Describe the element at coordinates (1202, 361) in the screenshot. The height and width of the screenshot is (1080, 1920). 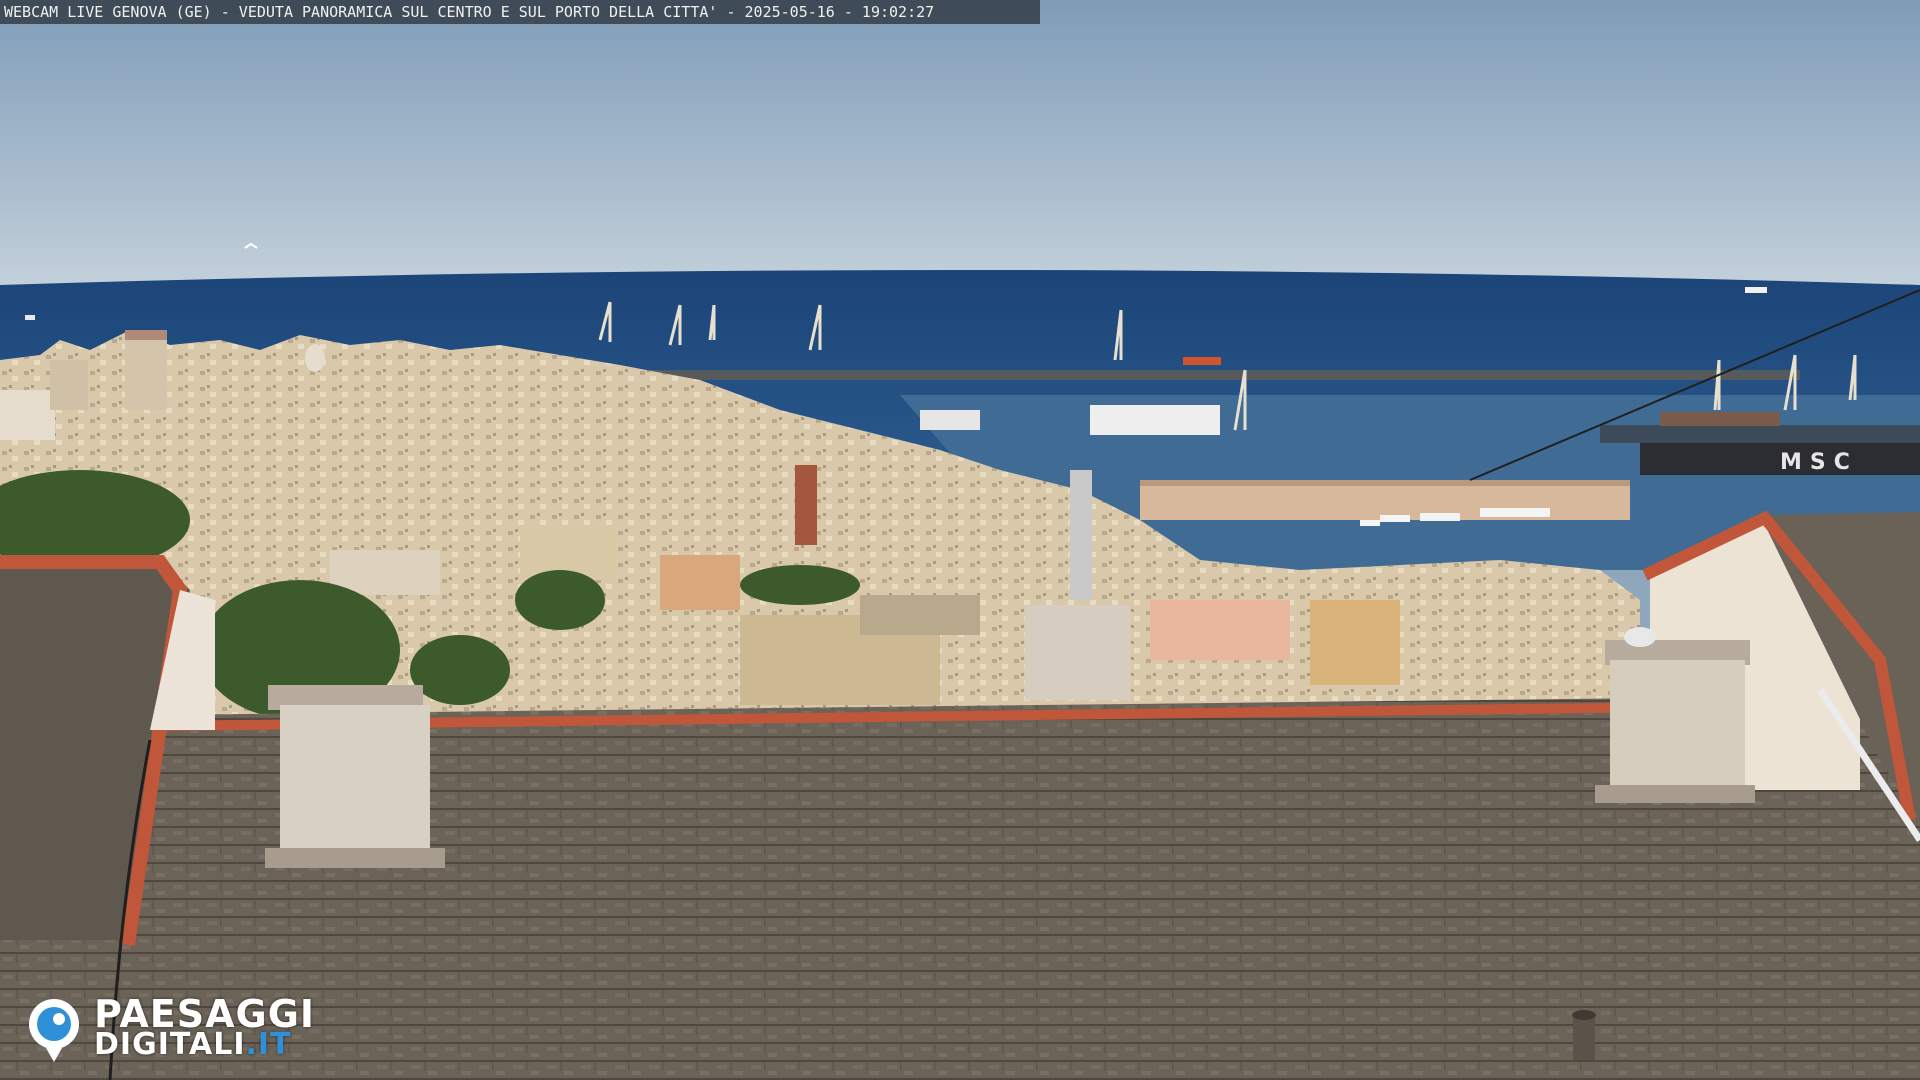
I see `tug-boat` at that location.